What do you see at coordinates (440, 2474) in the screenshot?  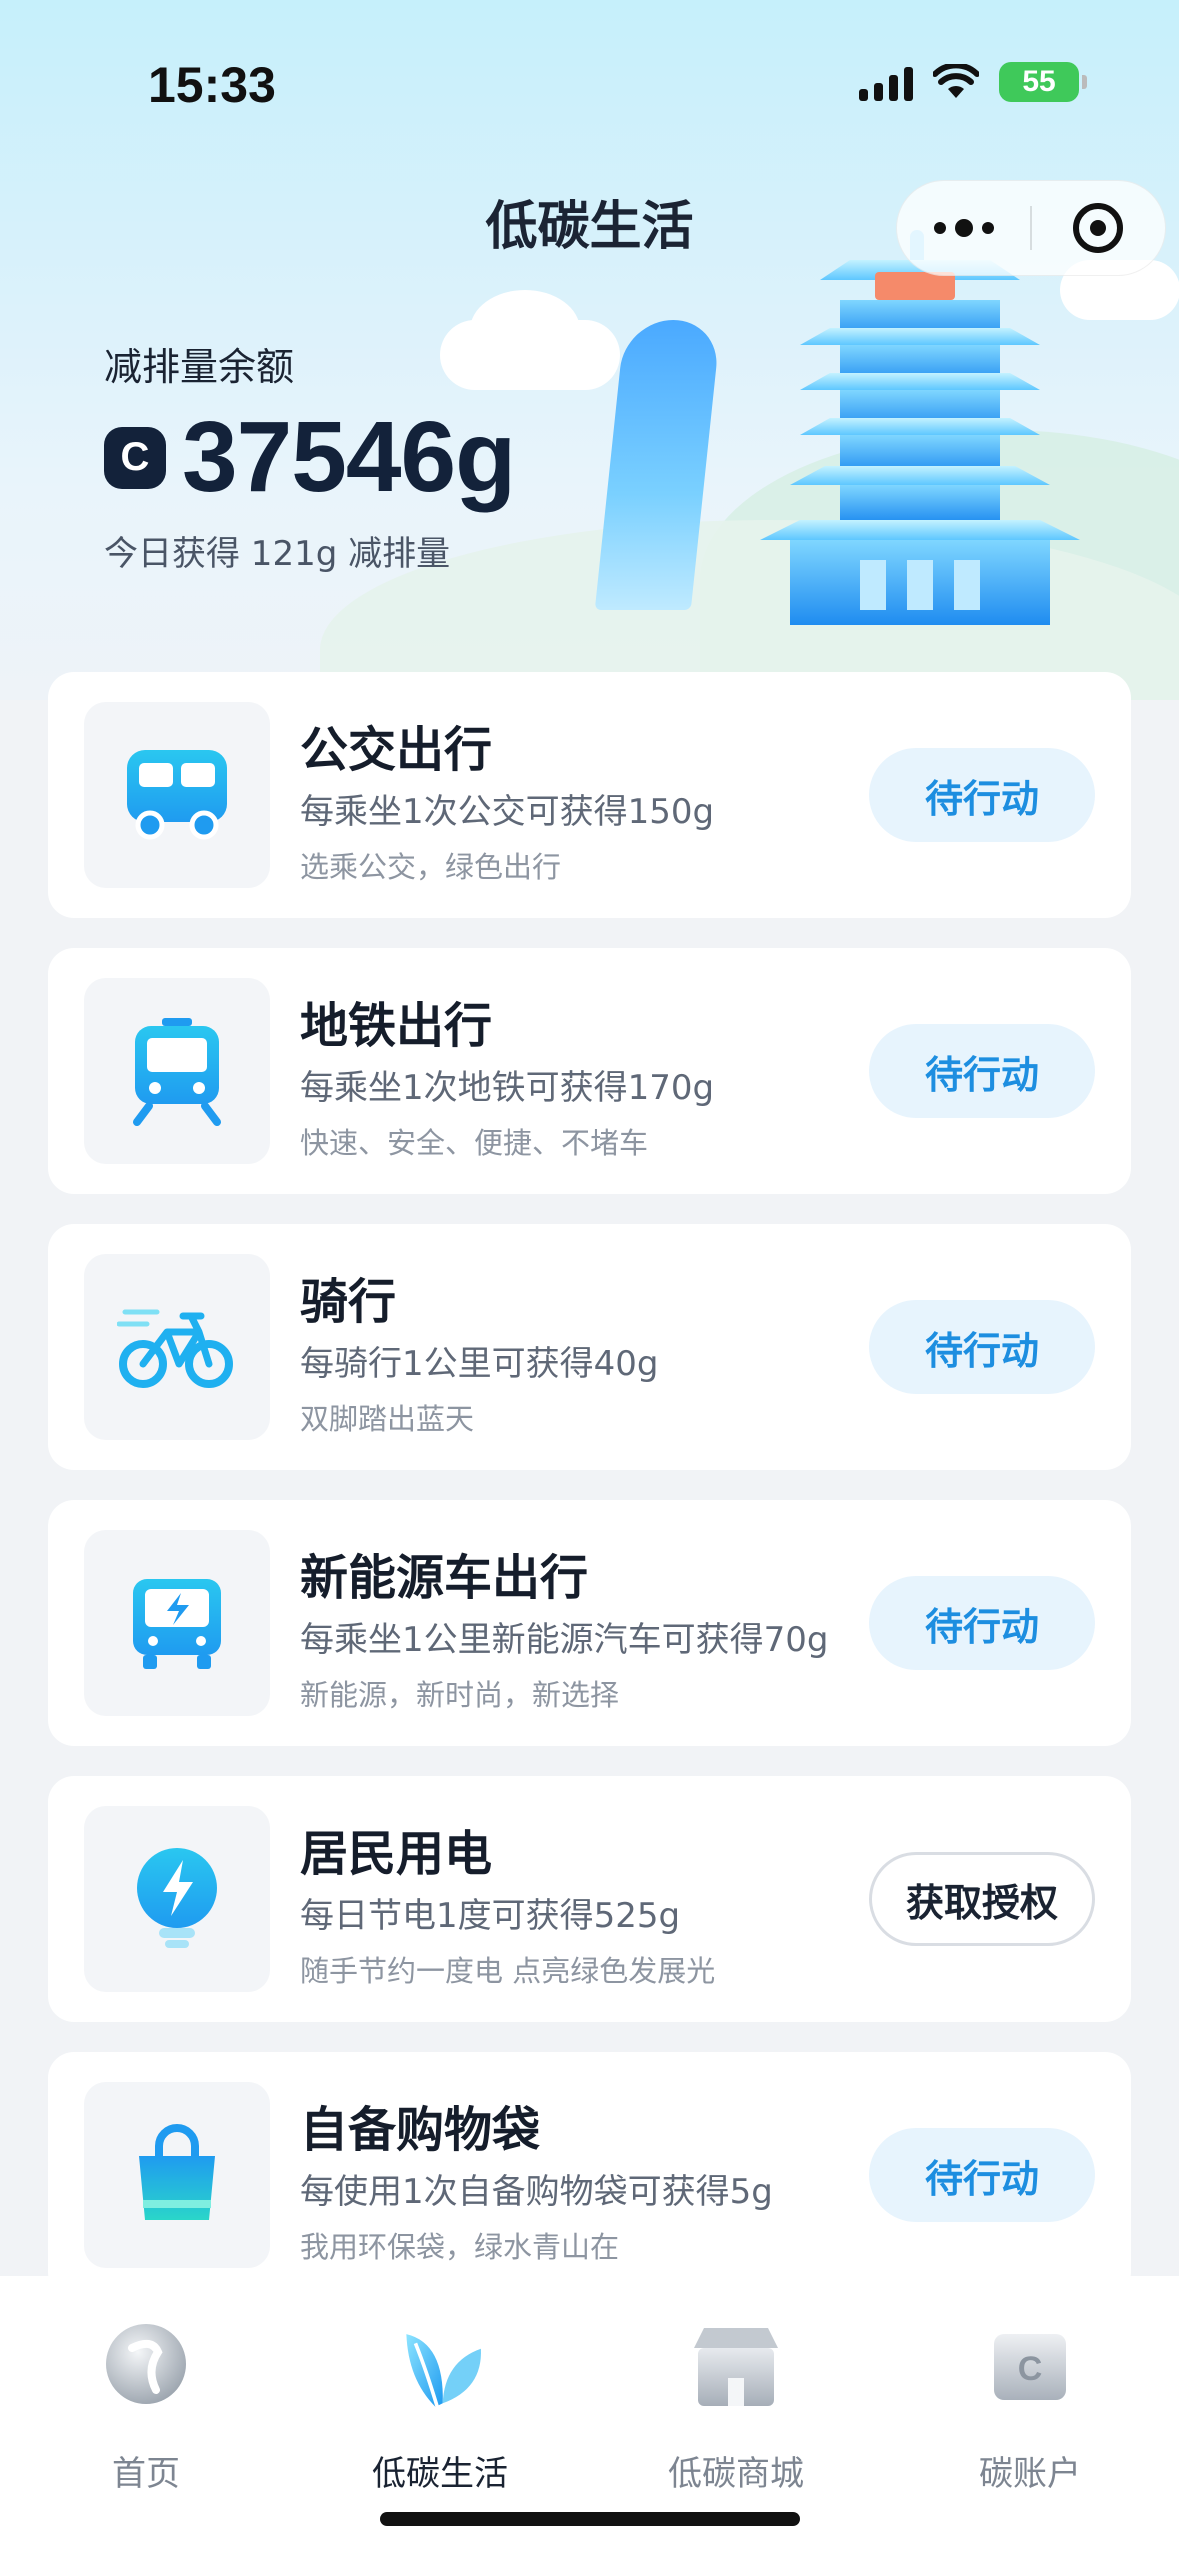 I see `tab-label: 低碳生活` at bounding box center [440, 2474].